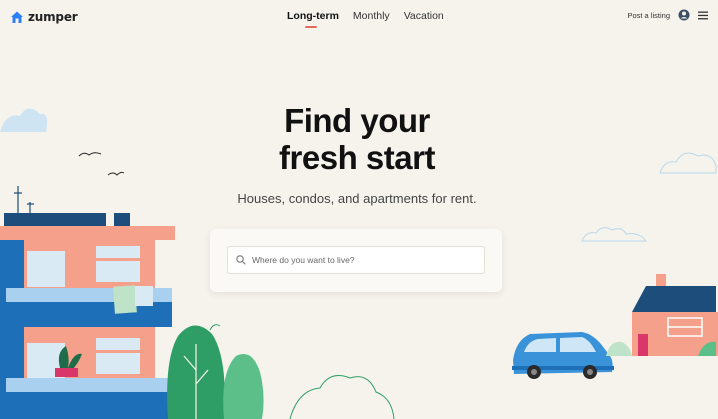 This screenshot has width=718, height=419. Describe the element at coordinates (53, 17) in the screenshot. I see `brand-name: zumper` at that location.